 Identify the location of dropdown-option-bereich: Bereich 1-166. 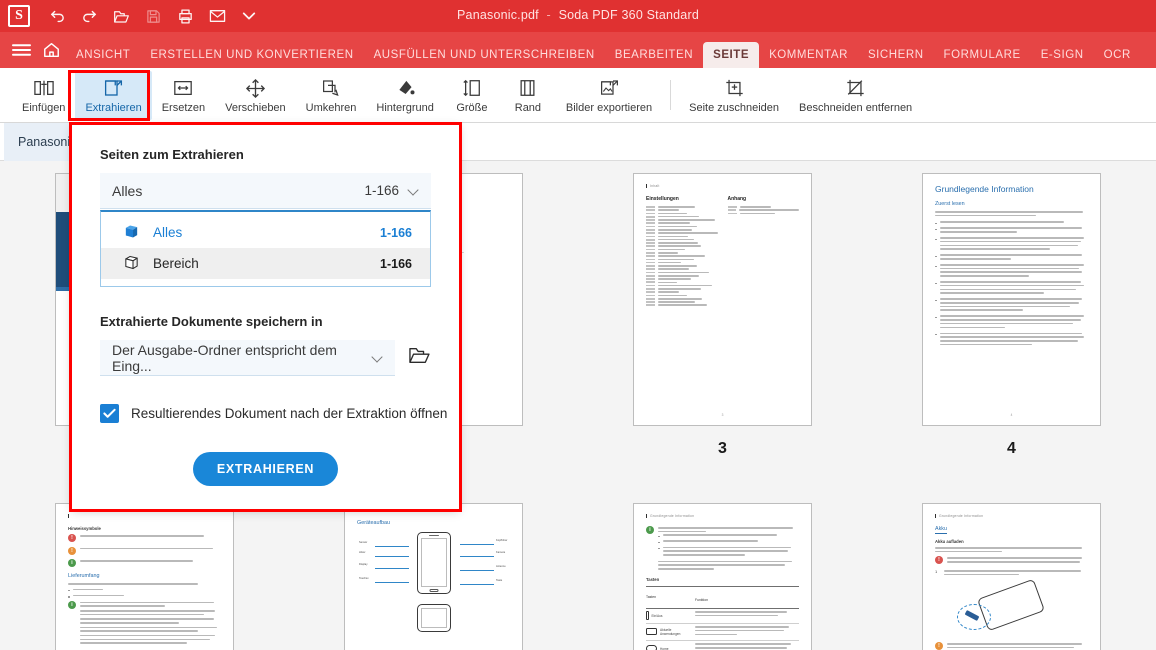
(265, 263).